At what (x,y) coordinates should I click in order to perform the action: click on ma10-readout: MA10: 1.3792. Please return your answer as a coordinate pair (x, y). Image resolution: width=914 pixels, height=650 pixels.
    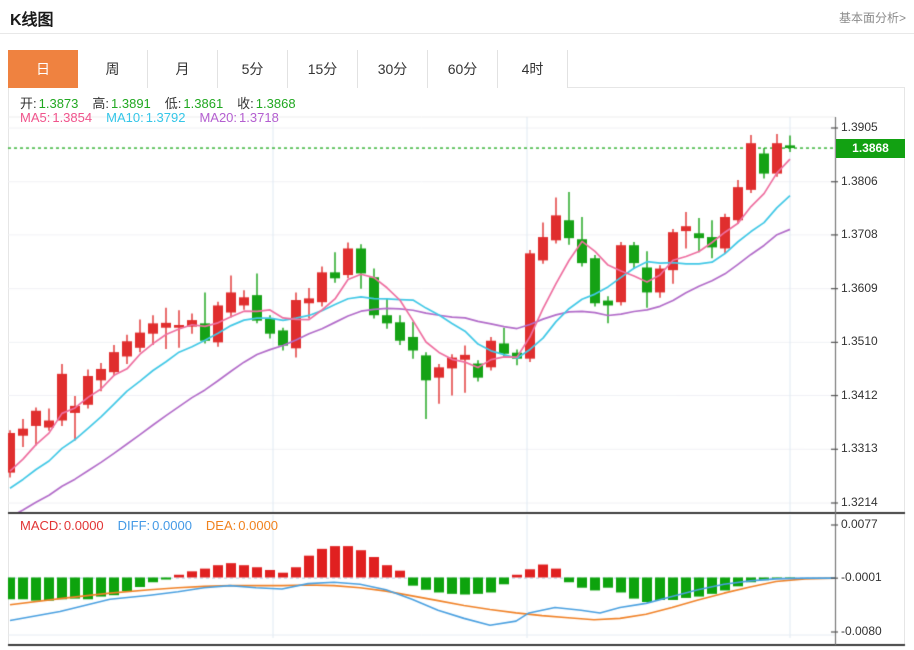
    Looking at the image, I should click on (145, 117).